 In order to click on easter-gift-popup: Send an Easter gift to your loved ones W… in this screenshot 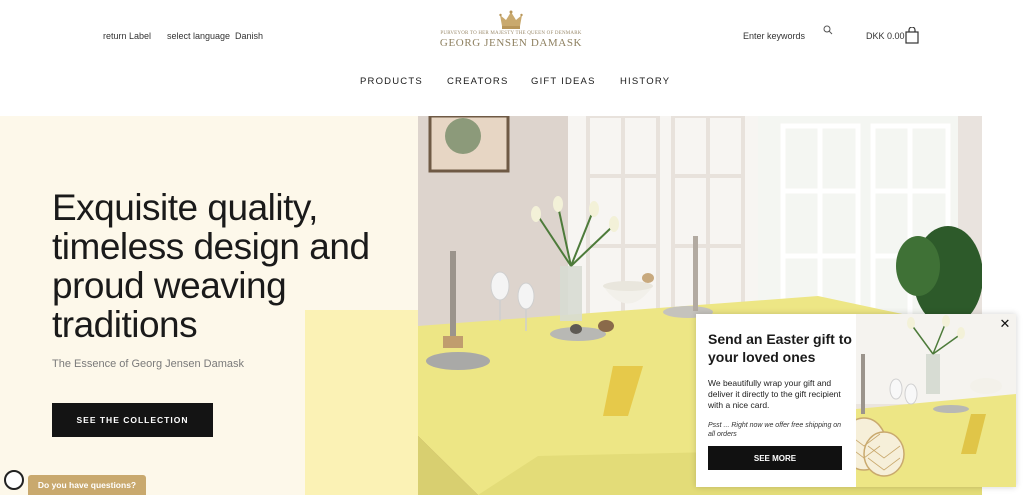, I will do `click(856, 400)`.